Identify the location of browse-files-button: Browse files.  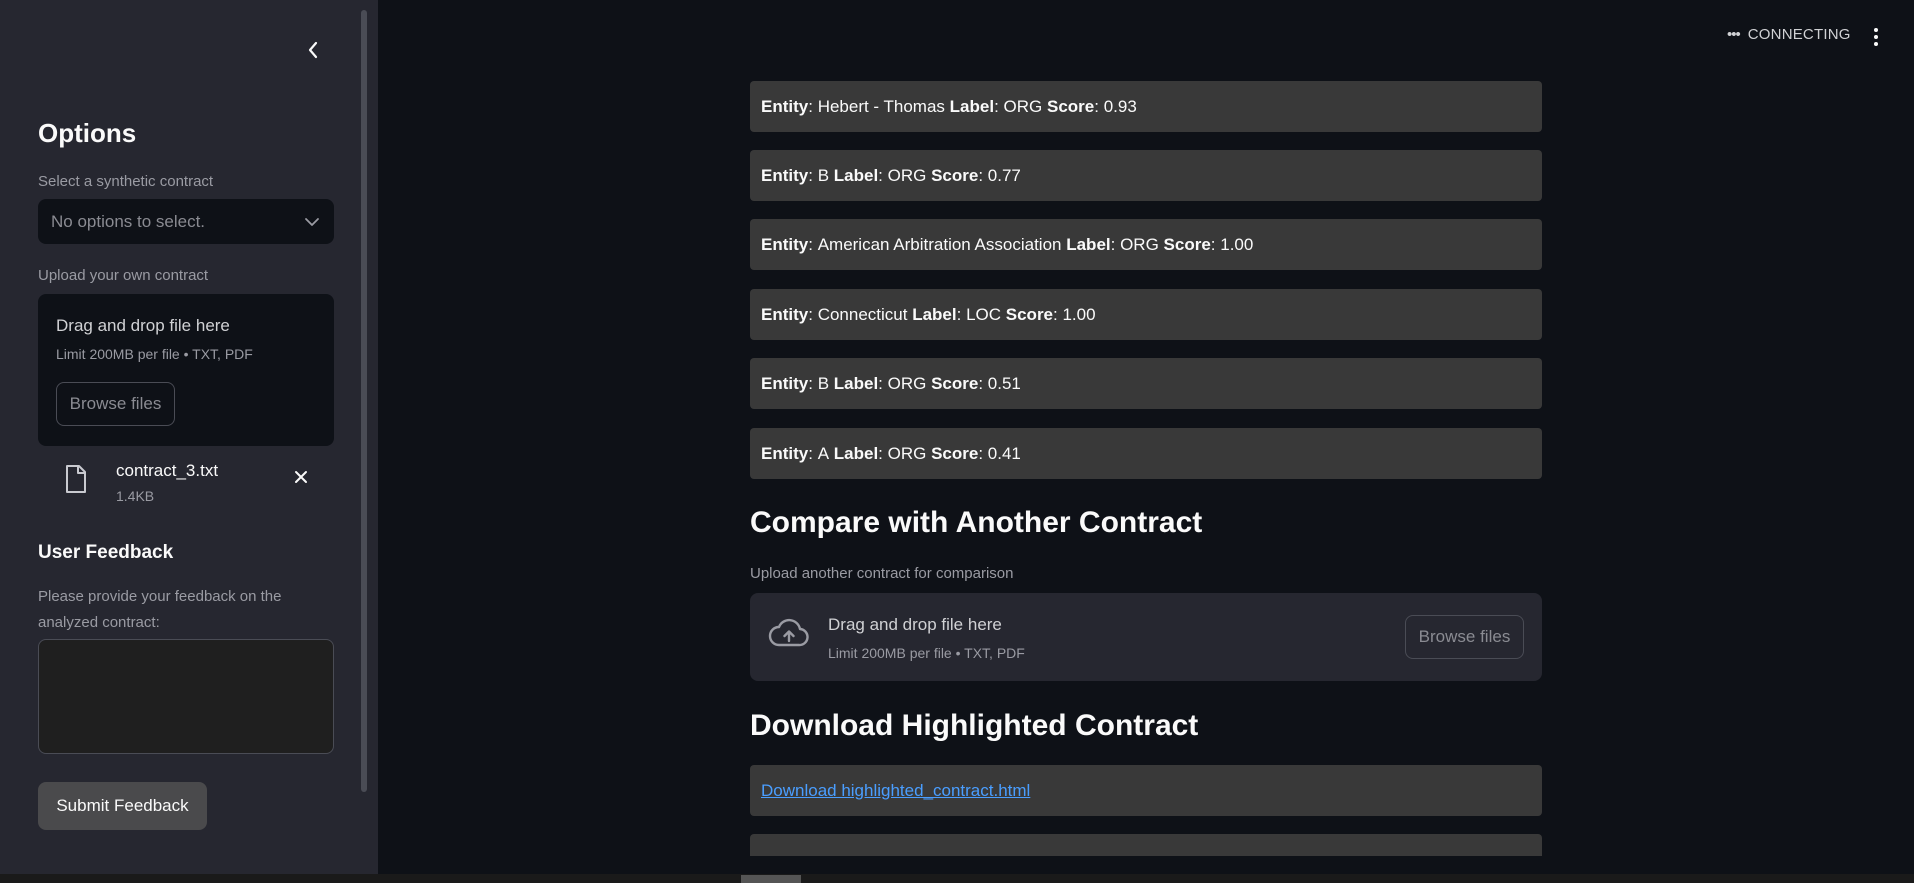
(115, 404).